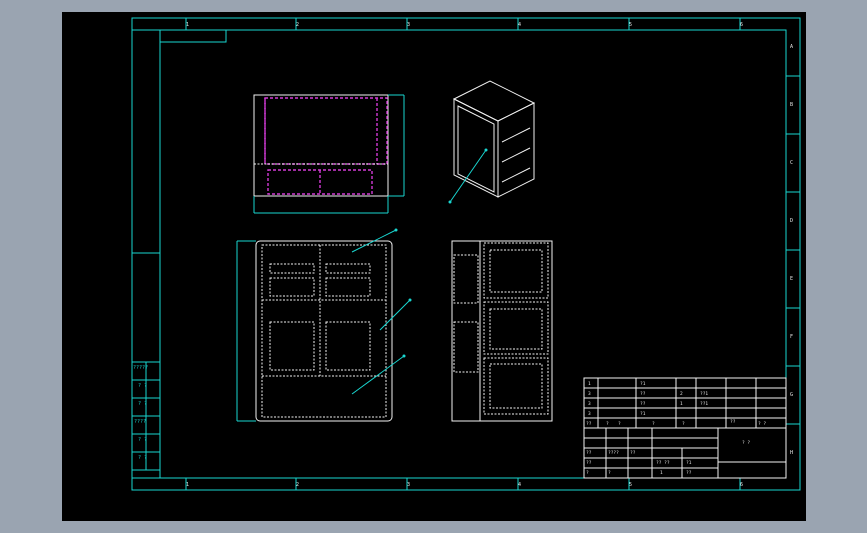  Describe the element at coordinates (683, 424) in the screenshot. I see `tb-r5-c5: ?` at that location.